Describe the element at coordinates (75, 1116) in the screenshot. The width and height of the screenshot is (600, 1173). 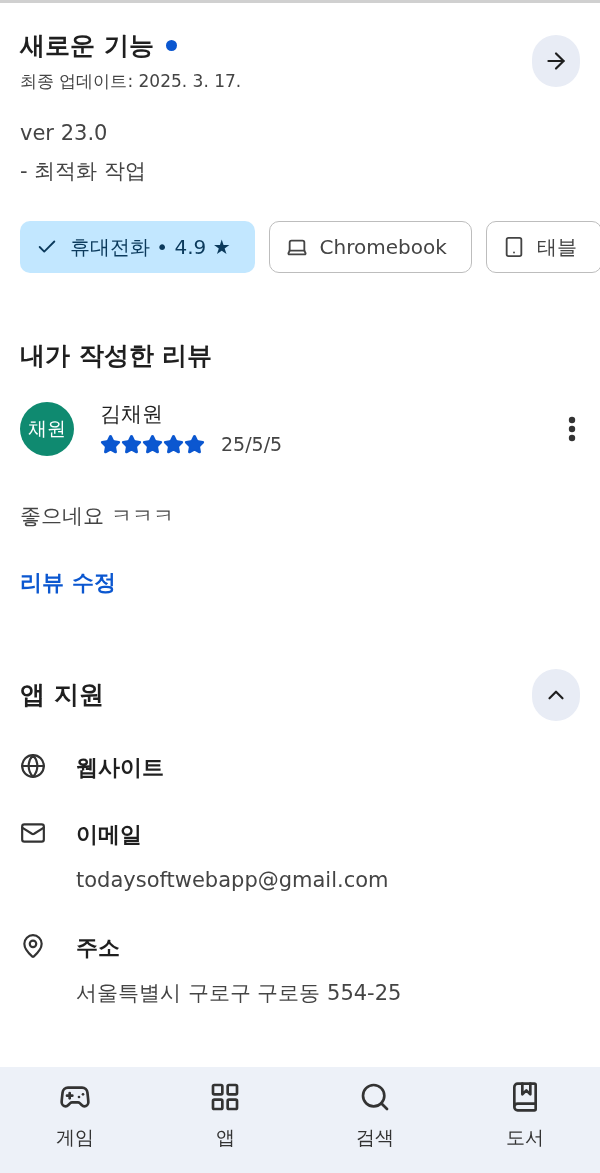
I see `nav-tab: 게임` at that location.